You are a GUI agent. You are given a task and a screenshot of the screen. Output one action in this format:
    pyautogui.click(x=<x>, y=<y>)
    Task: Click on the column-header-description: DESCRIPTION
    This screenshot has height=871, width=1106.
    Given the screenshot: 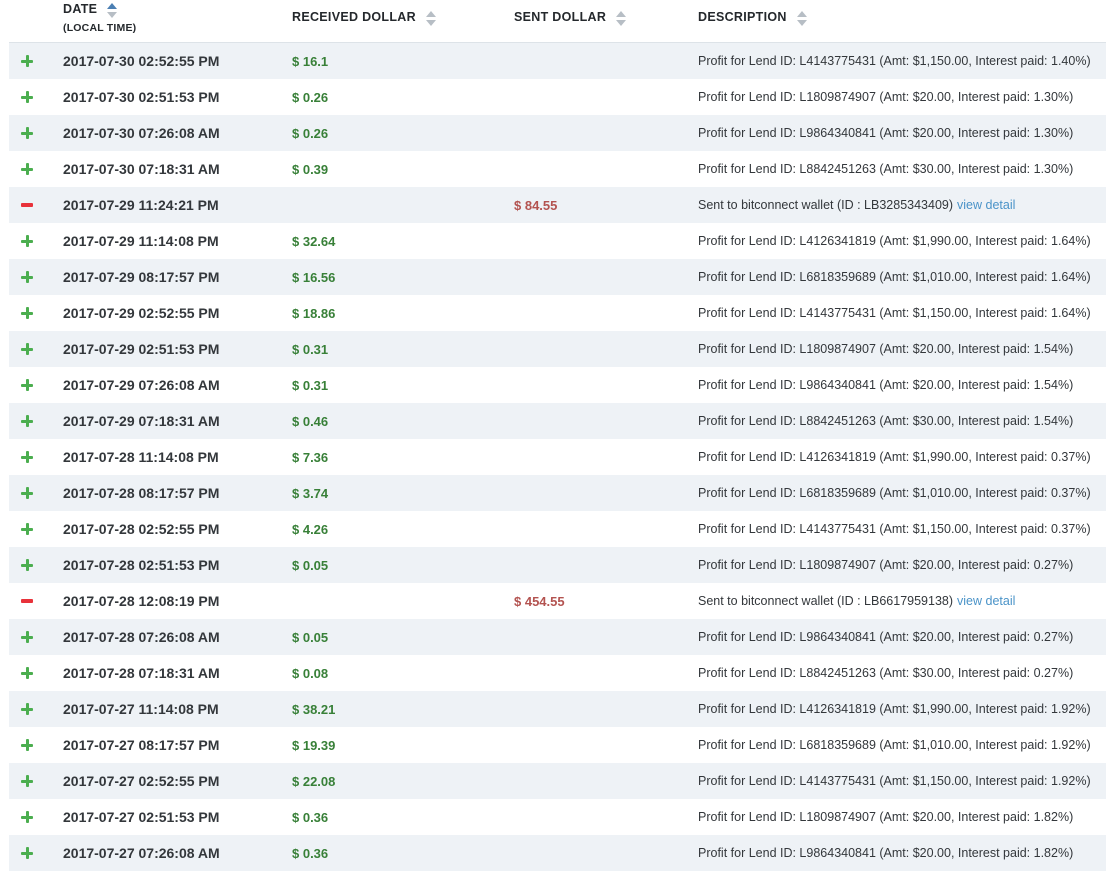 What is the action you would take?
    pyautogui.click(x=902, y=21)
    